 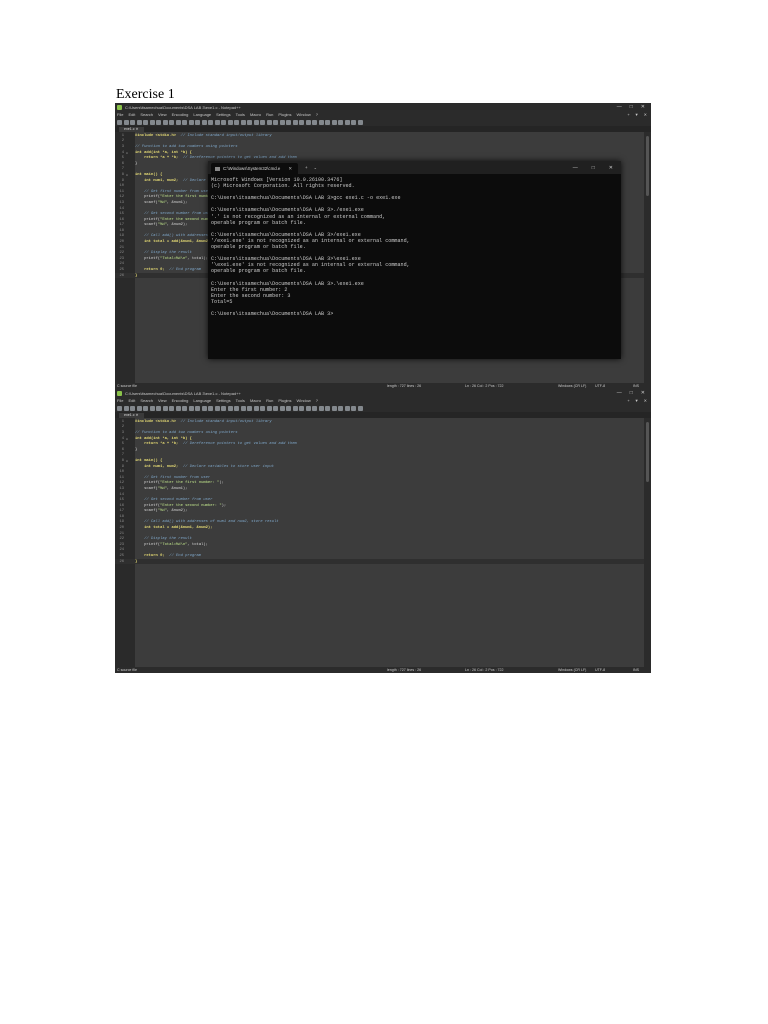 I want to click on menu-item-settings: Settings, so click(x=223, y=400).